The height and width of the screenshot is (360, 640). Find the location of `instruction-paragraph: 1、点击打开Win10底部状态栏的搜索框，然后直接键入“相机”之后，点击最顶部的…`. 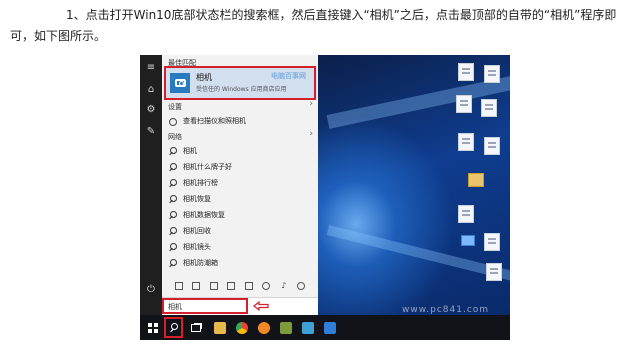

instruction-paragraph: 1、点击打开Win10底部状态栏的搜索框，然后直接键入“相机”之后，点击最顶部的… is located at coordinates (320, 26).